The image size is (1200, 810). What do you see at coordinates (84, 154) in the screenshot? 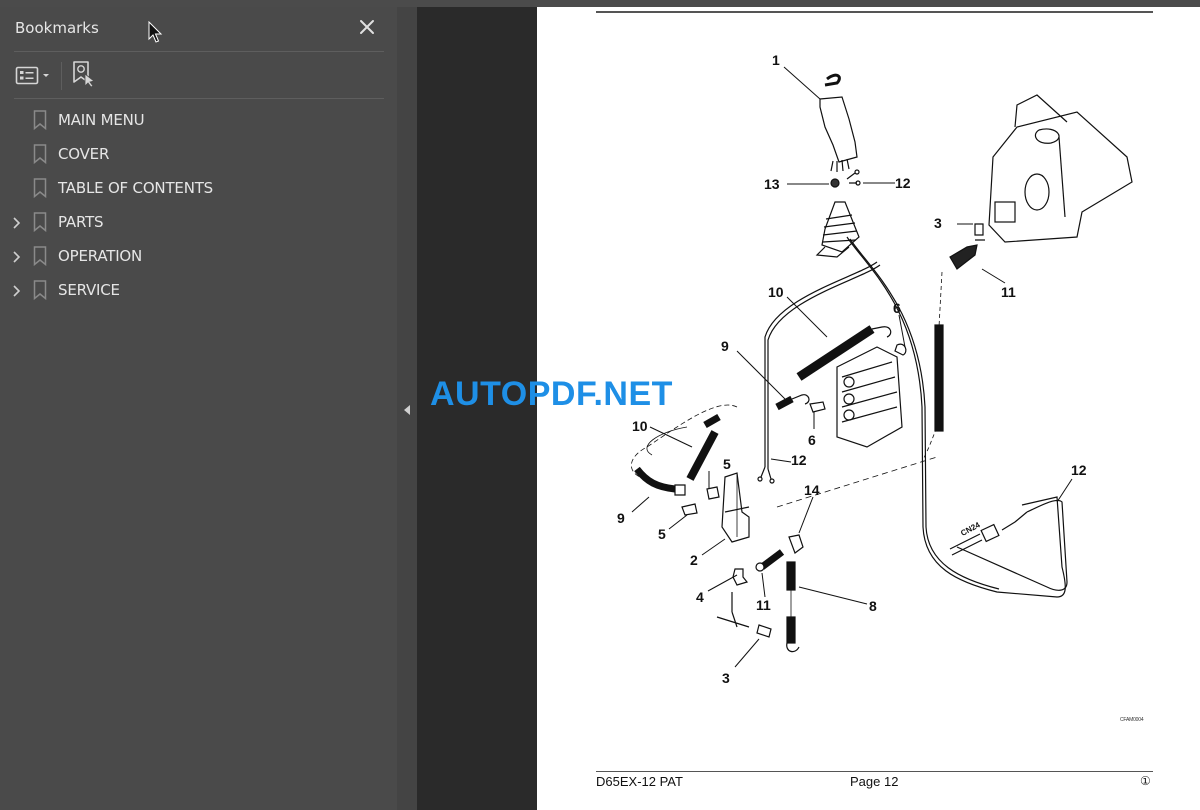
I see `bookmark-label: COVER` at bounding box center [84, 154].